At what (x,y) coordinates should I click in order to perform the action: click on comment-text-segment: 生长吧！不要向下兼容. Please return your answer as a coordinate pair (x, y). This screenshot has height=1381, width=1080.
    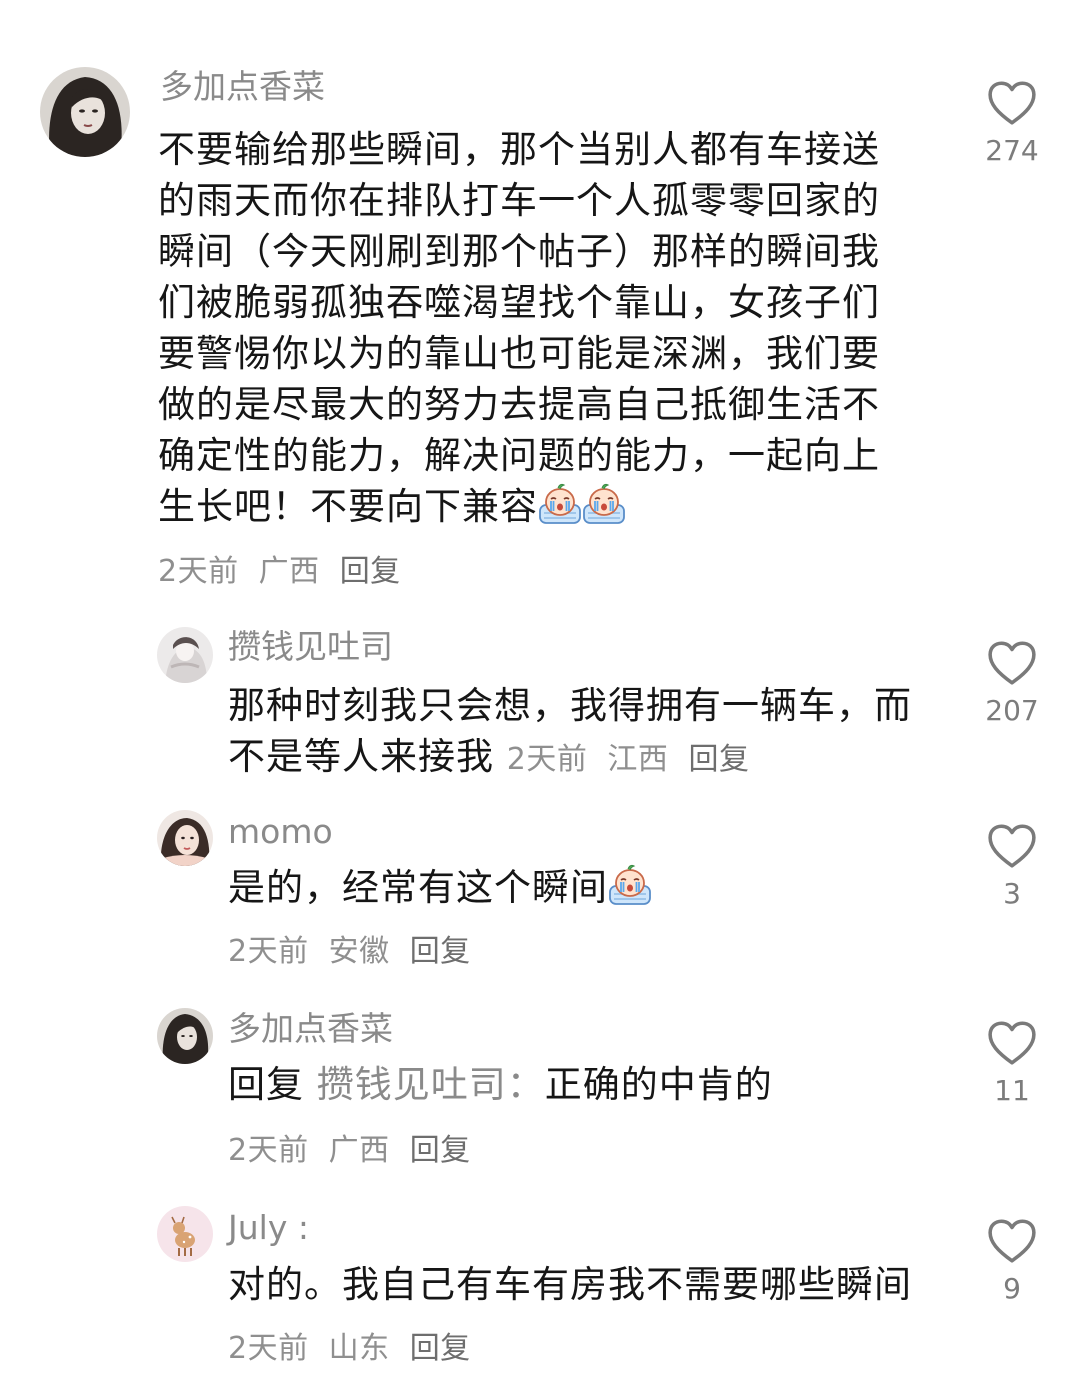
    Looking at the image, I should click on (348, 506).